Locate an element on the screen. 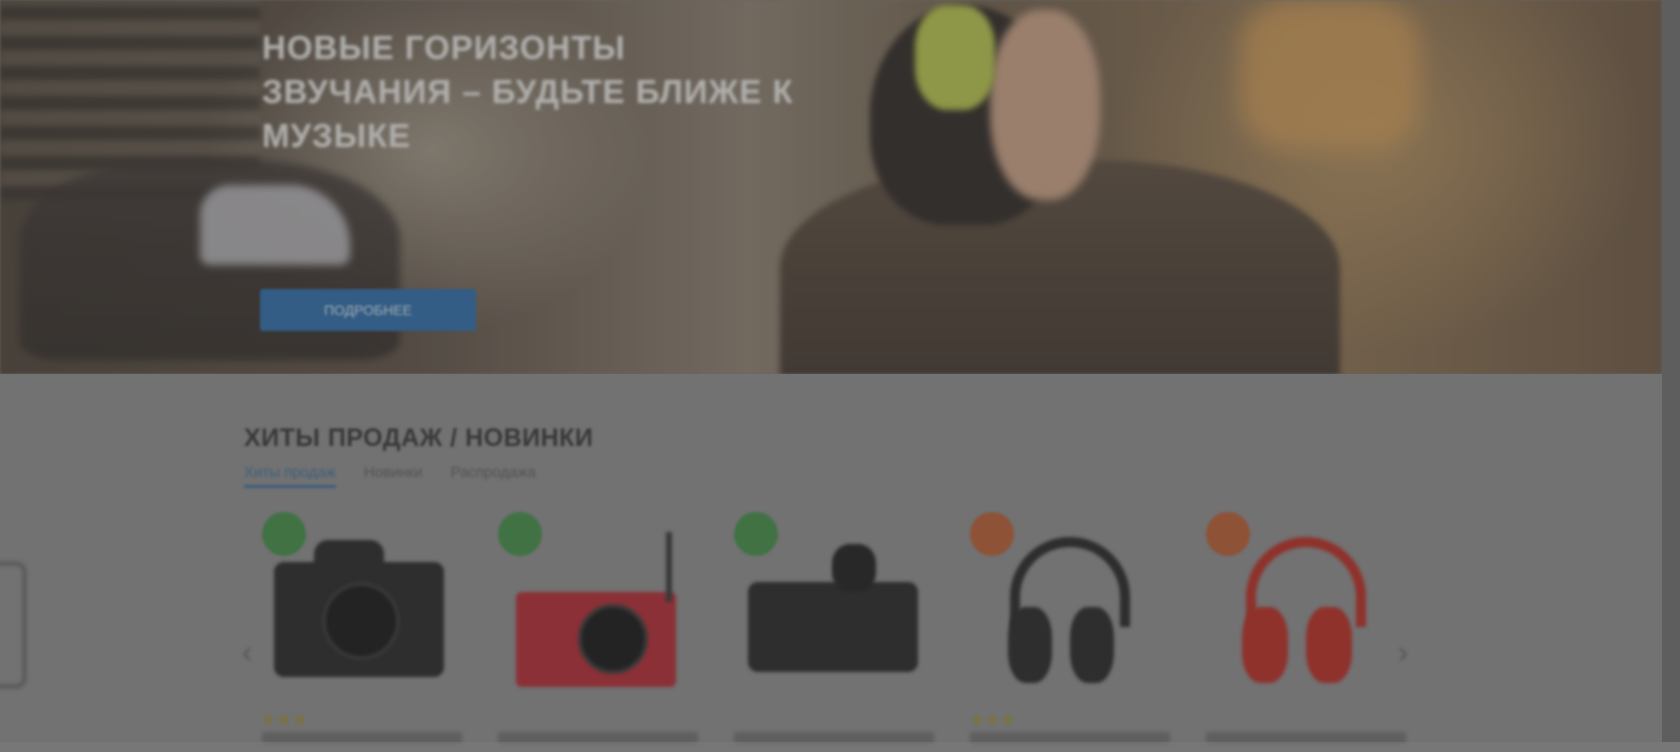 Image resolution: width=1680 pixels, height=752 pixels. hero-background-lights is located at coordinates (1330, 75).